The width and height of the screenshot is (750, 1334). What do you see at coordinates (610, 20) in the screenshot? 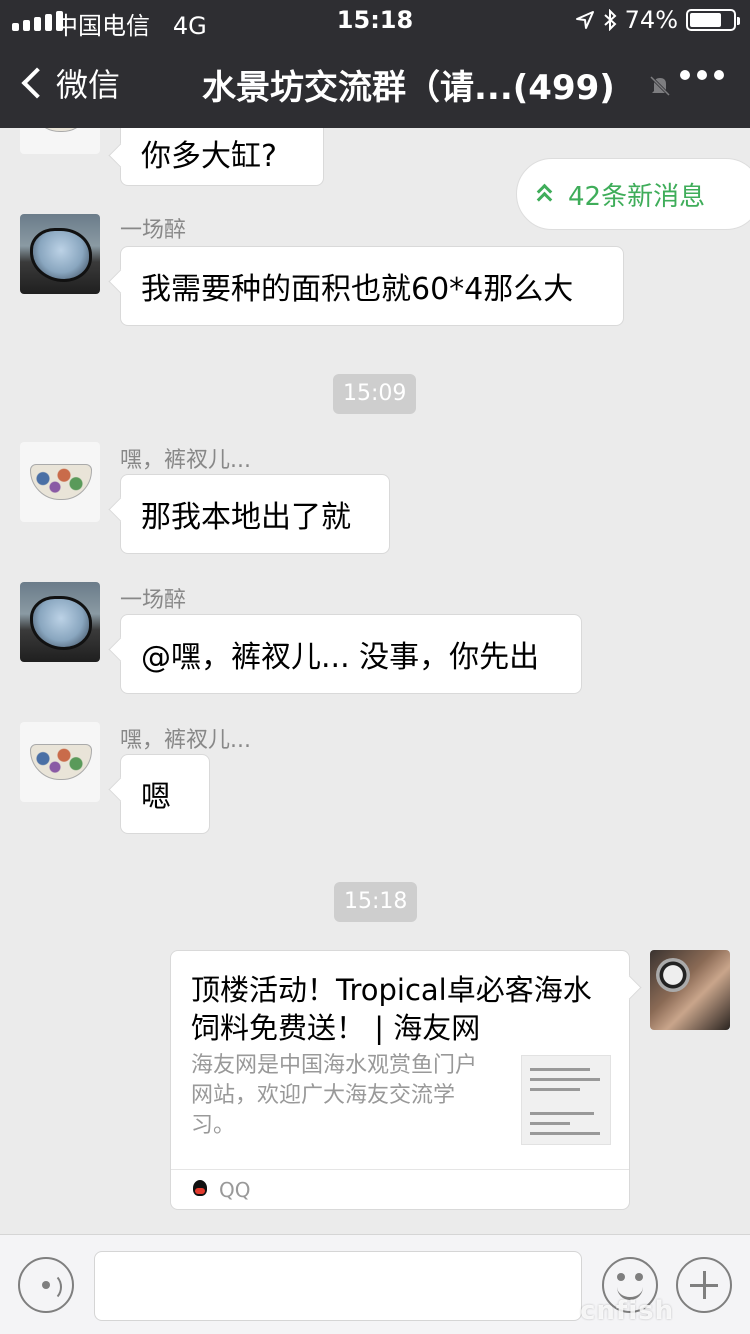
I see `bluetooth-icon` at bounding box center [610, 20].